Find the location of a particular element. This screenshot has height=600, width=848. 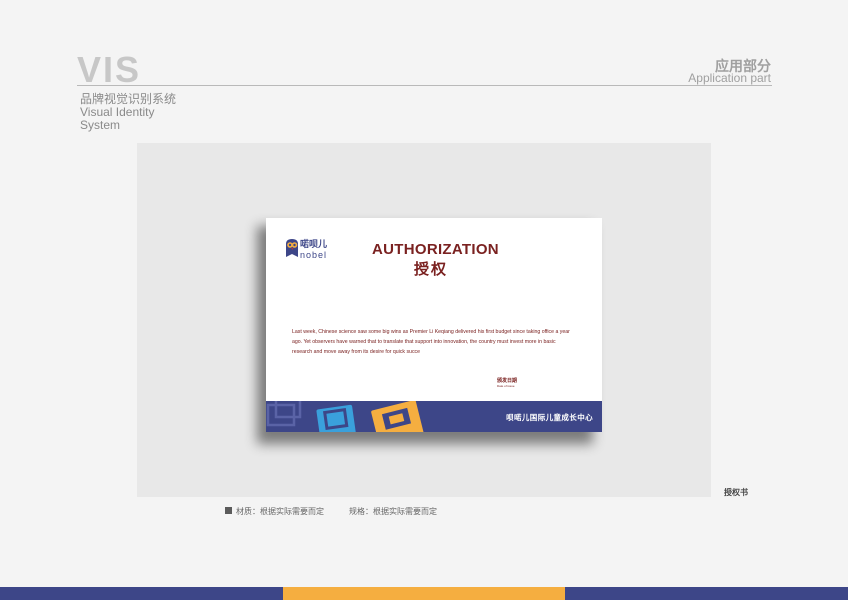

brand-band: 呗喏儿国际儿童成长中心 is located at coordinates (434, 416).